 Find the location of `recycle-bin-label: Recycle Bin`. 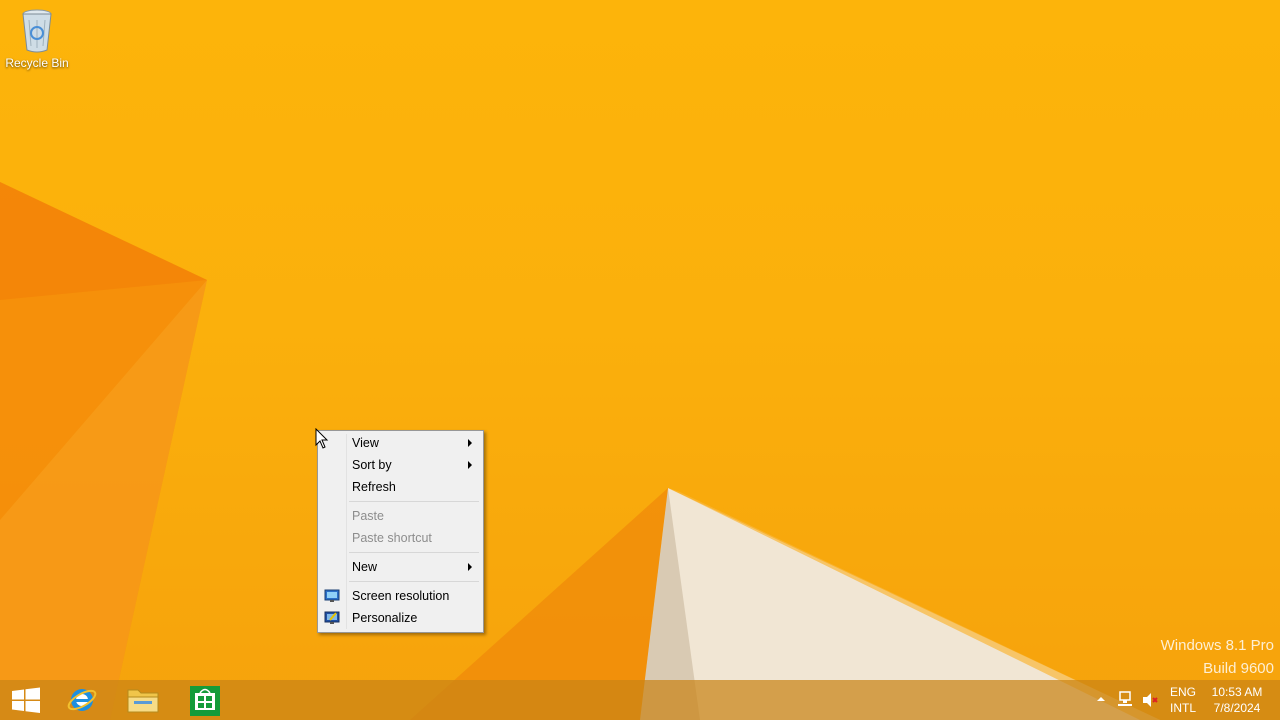

recycle-bin-label: Recycle Bin is located at coordinates (37, 63).